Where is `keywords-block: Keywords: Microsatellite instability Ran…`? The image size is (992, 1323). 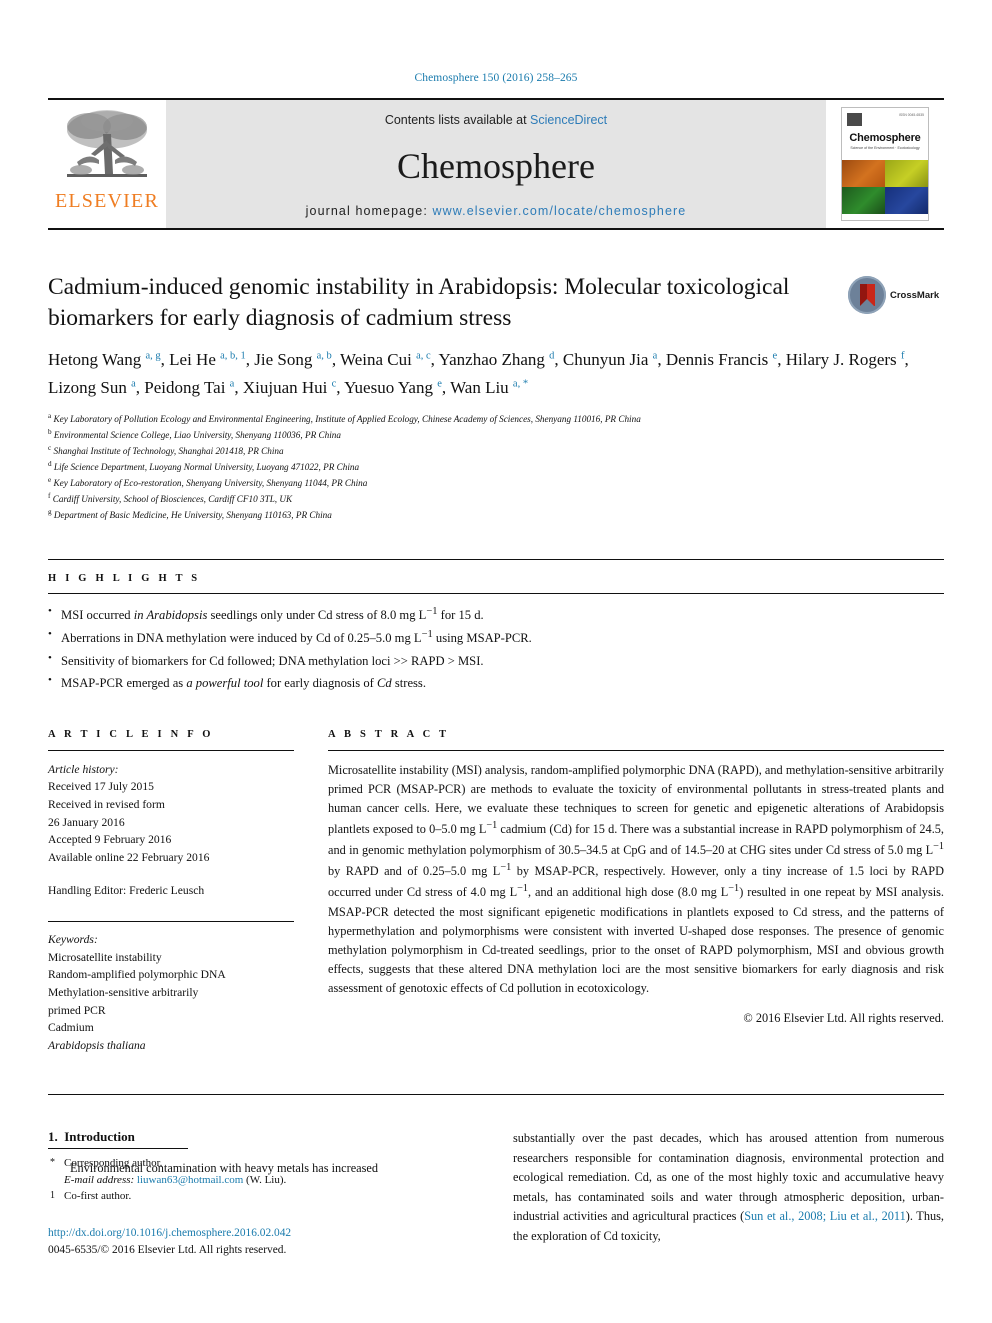
keywords-block: Keywords: Microsatellite instability Ran… is located at coordinates (171, 987).